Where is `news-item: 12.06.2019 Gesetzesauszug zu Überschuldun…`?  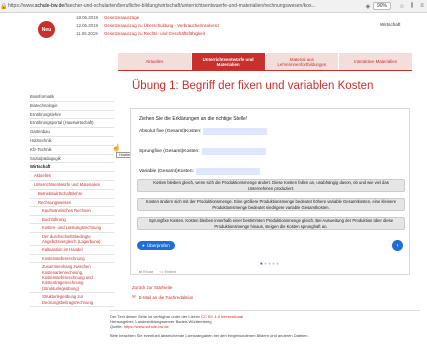
news-item: 12.06.2019 Gesetzesauszug zu Überschuldun… is located at coordinates (147, 26).